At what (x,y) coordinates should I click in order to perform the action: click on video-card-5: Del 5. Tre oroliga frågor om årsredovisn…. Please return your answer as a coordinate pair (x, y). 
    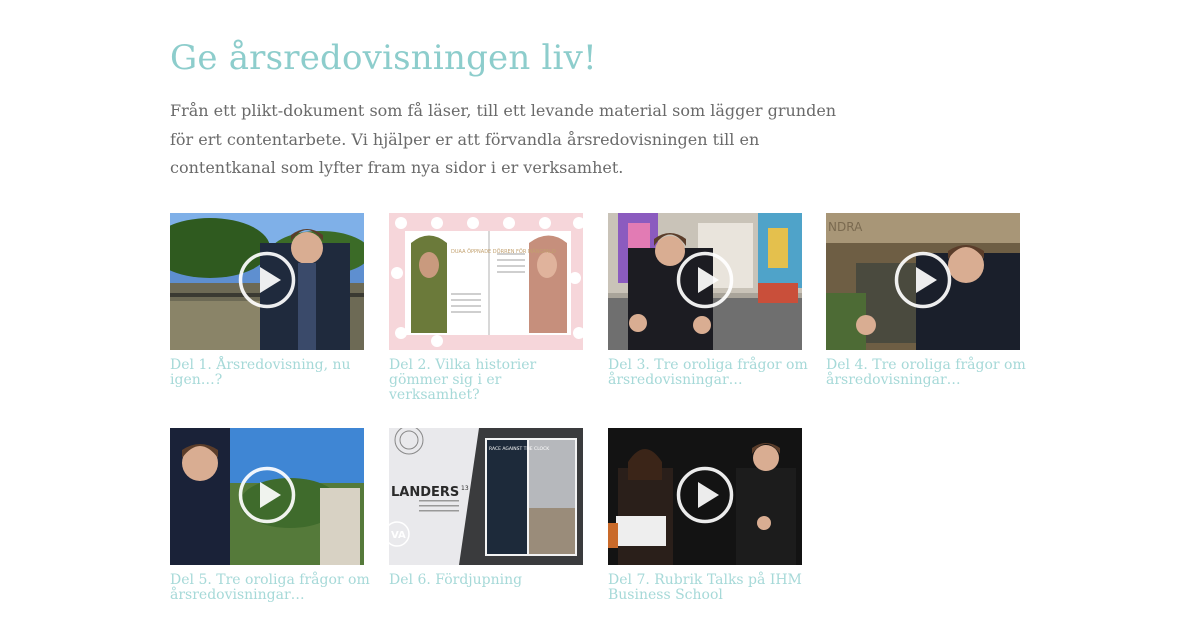
    Looking at the image, I should click on (270, 515).